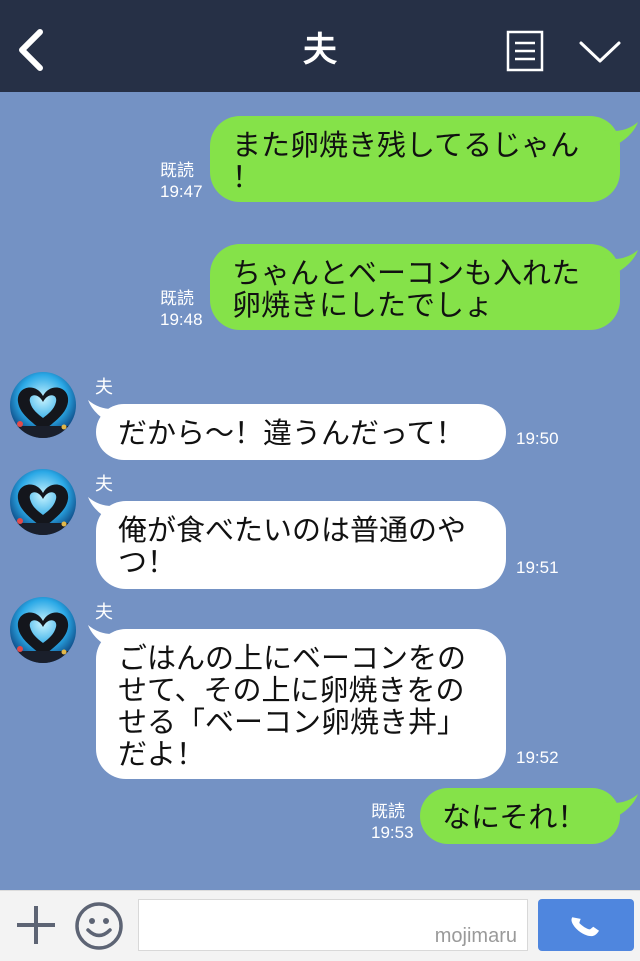 This screenshot has width=640, height=961. Describe the element at coordinates (333, 925) in the screenshot. I see `message-input: mojimaru` at that location.